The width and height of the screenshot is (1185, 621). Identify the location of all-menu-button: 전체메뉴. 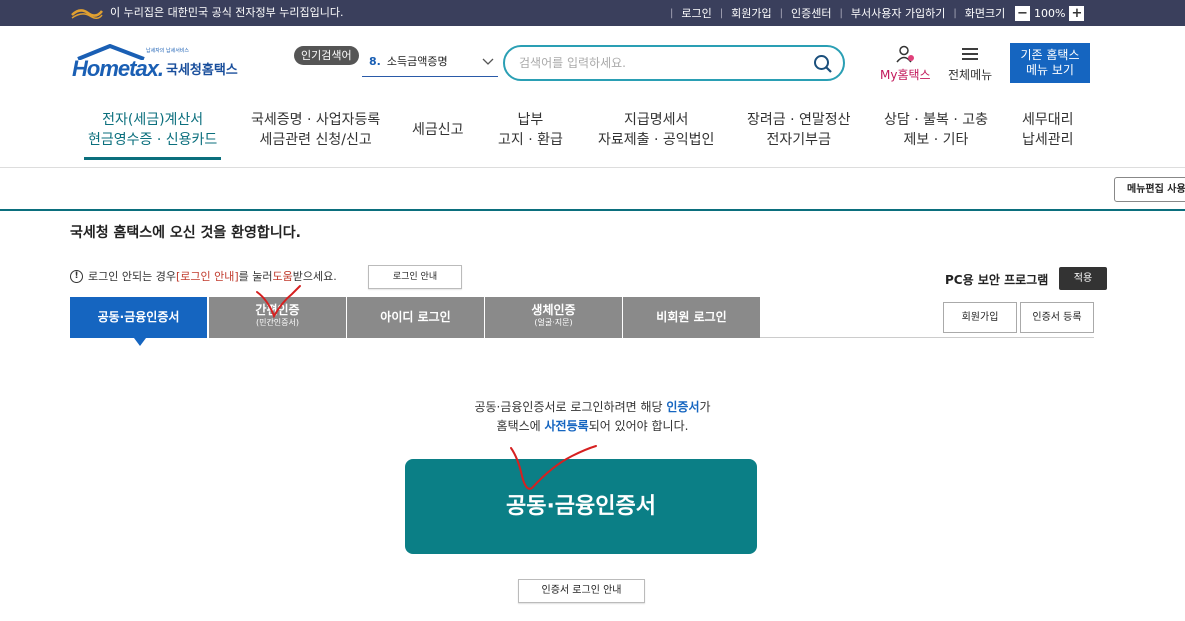
(970, 64).